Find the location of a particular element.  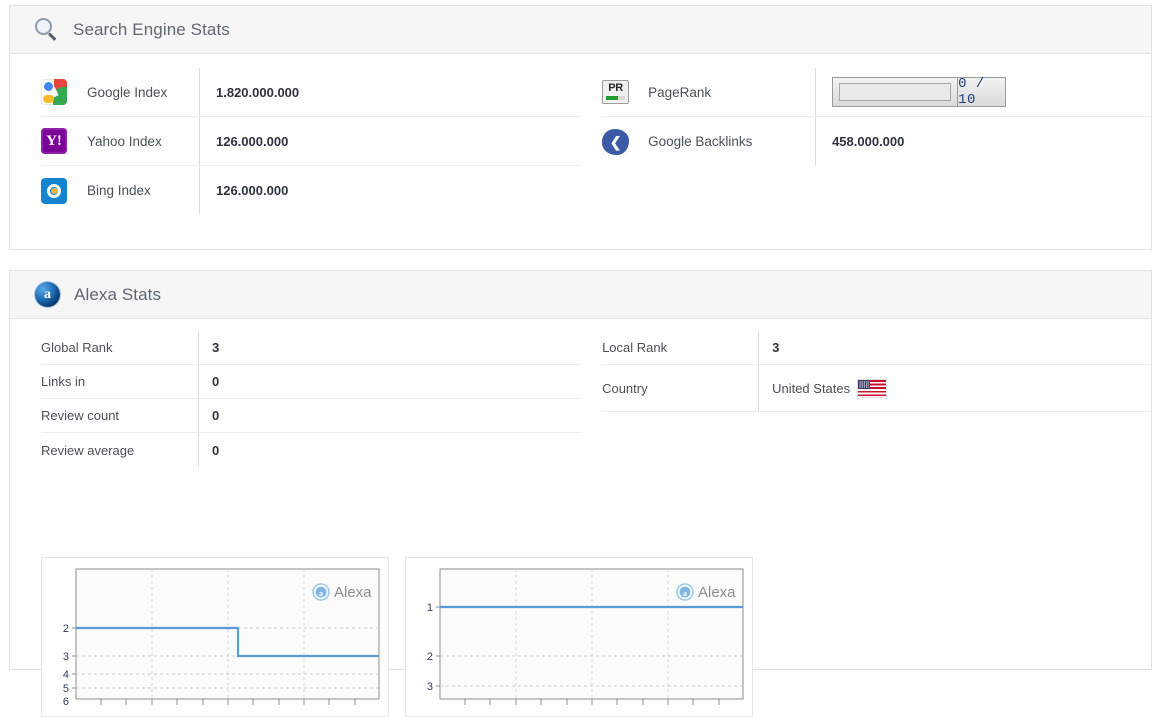

pagerank-icon-cell: PR is located at coordinates (625, 92).